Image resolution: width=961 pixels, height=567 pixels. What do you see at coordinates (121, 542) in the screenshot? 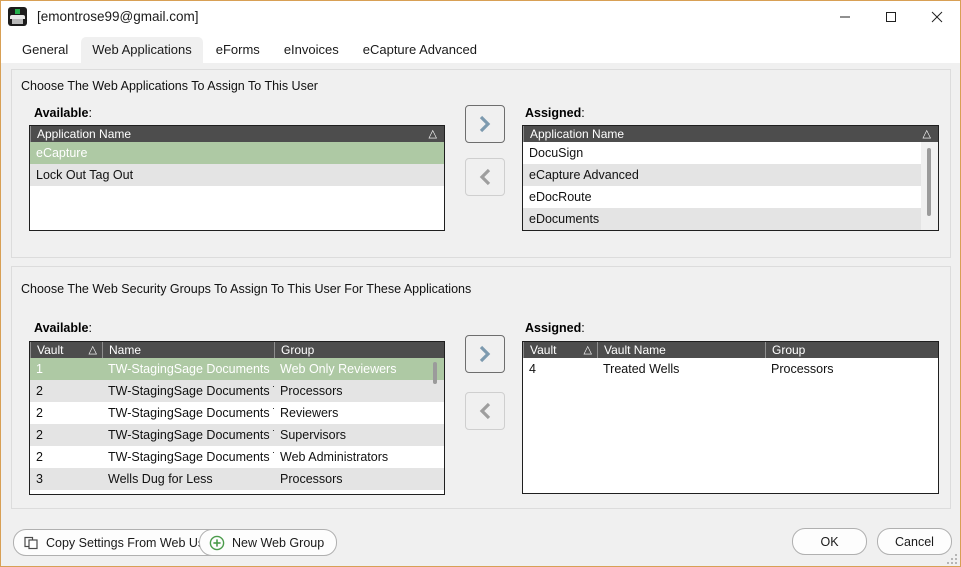
I see `copy-settings-from-web-user-button: Copy Settings From Web User` at bounding box center [121, 542].